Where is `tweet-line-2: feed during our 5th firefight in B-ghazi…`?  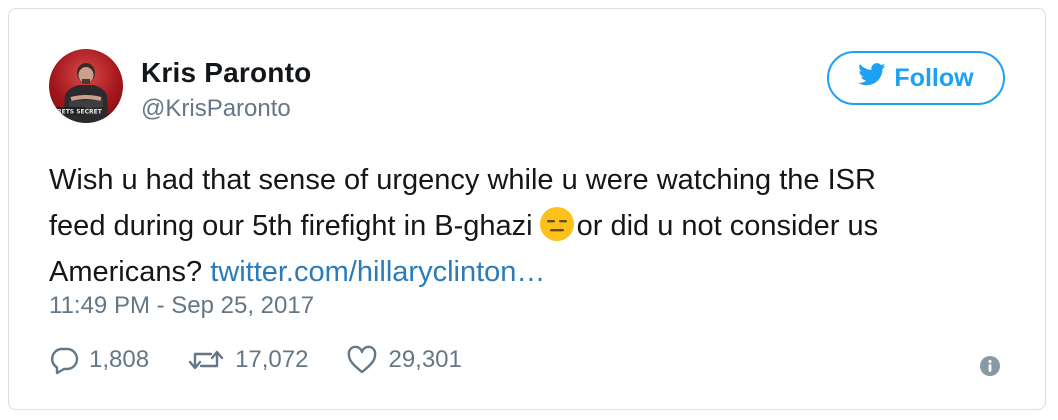 tweet-line-2: feed during our 5th firefight in B-ghazi… is located at coordinates (529, 226).